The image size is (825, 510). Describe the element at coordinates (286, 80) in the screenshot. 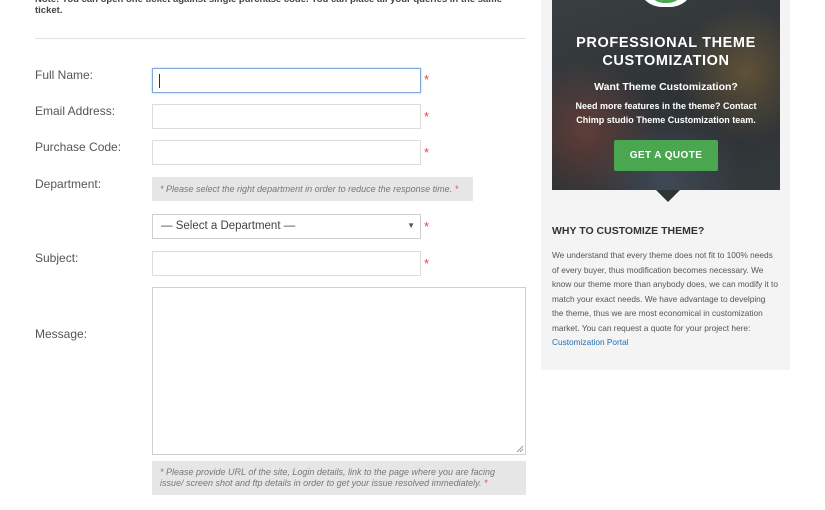

I see `full-name-input` at that location.